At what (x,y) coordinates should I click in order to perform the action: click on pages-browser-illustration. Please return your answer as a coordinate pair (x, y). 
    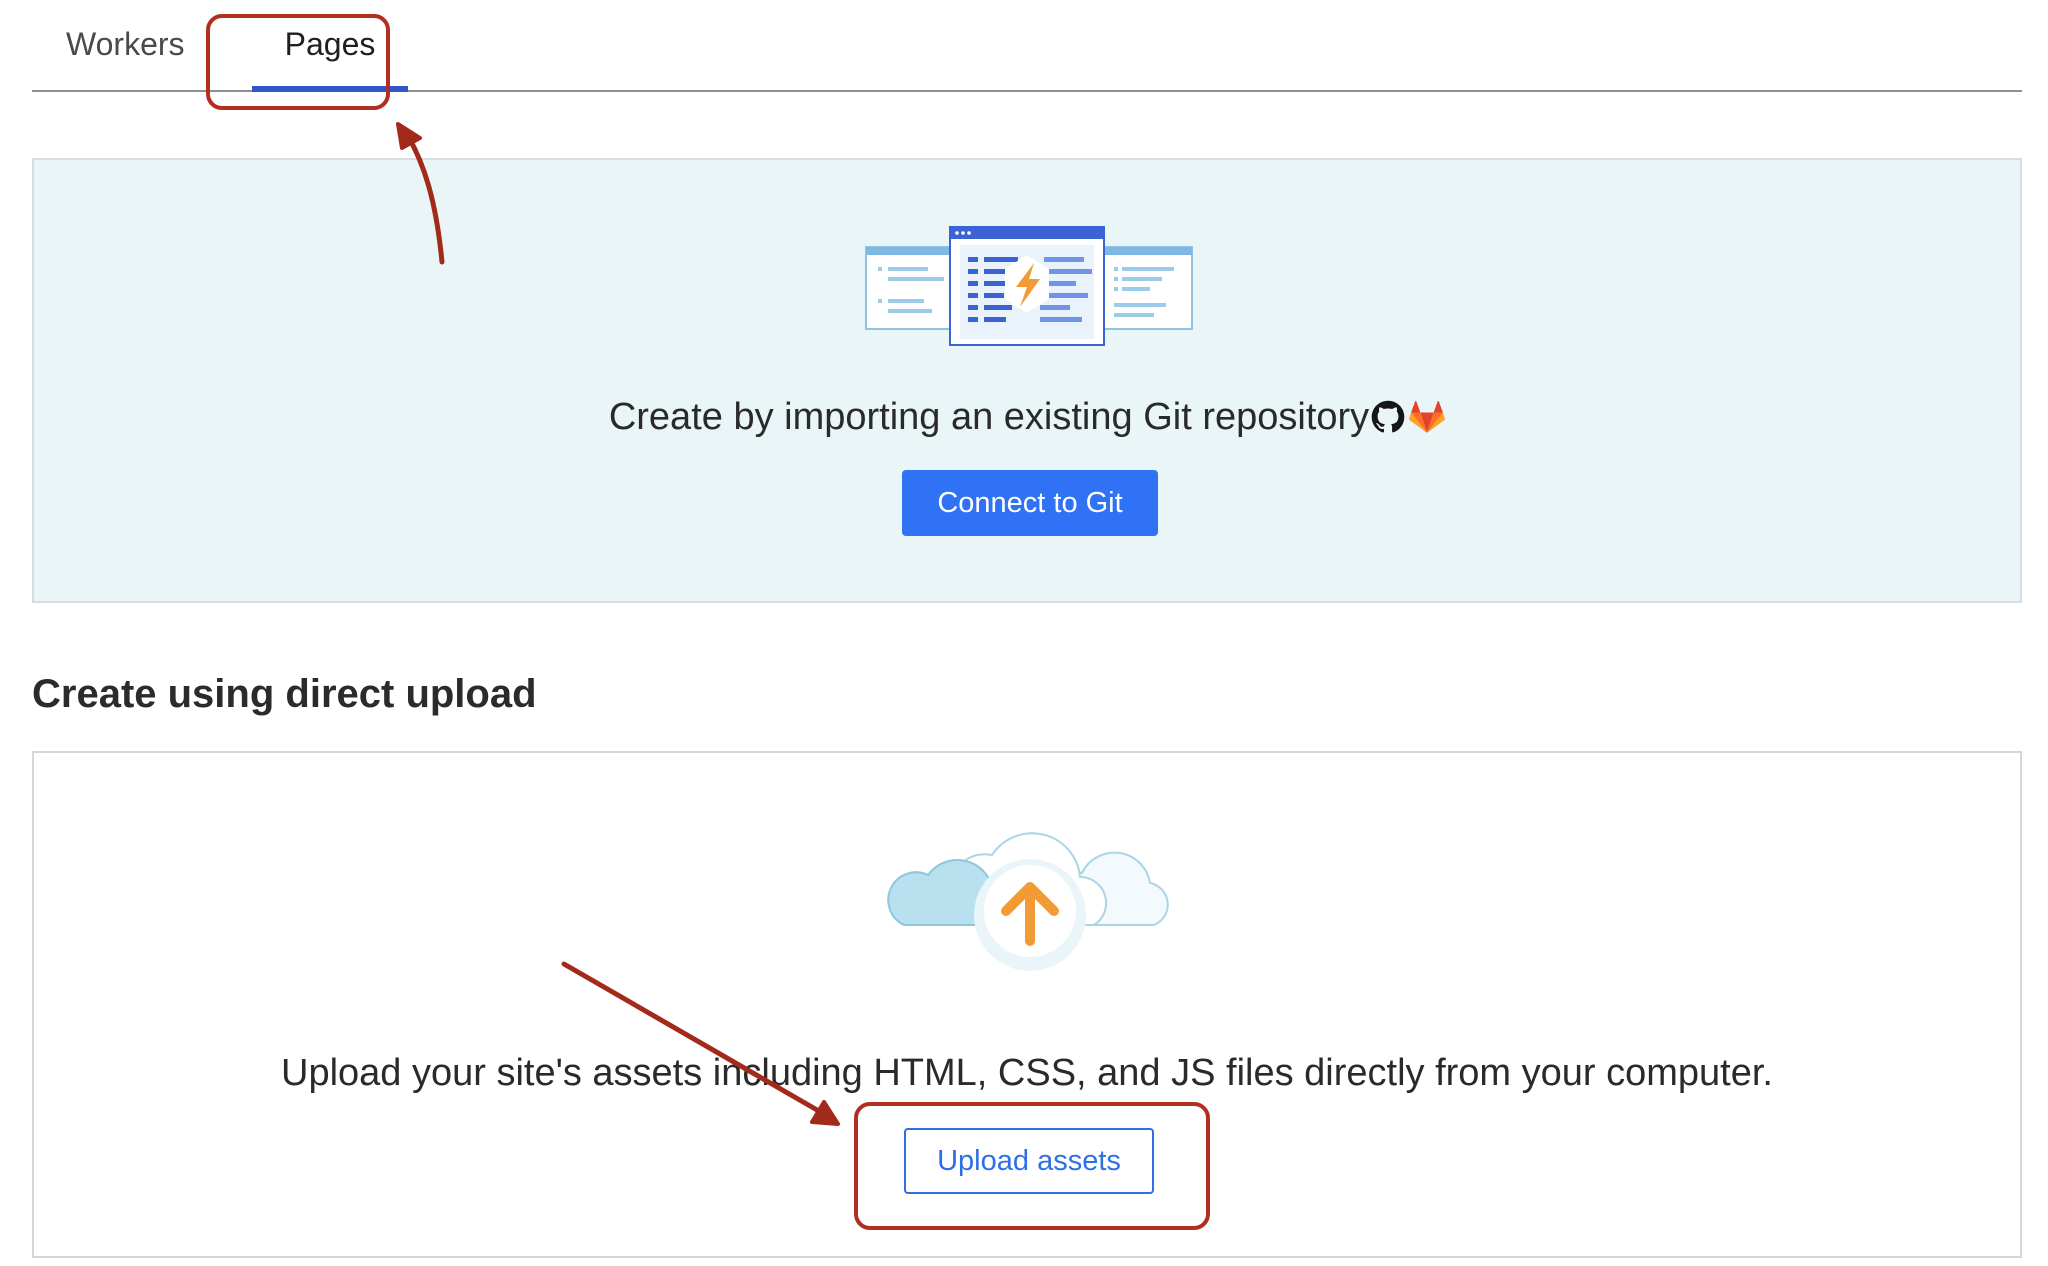
    Looking at the image, I should click on (1029, 286).